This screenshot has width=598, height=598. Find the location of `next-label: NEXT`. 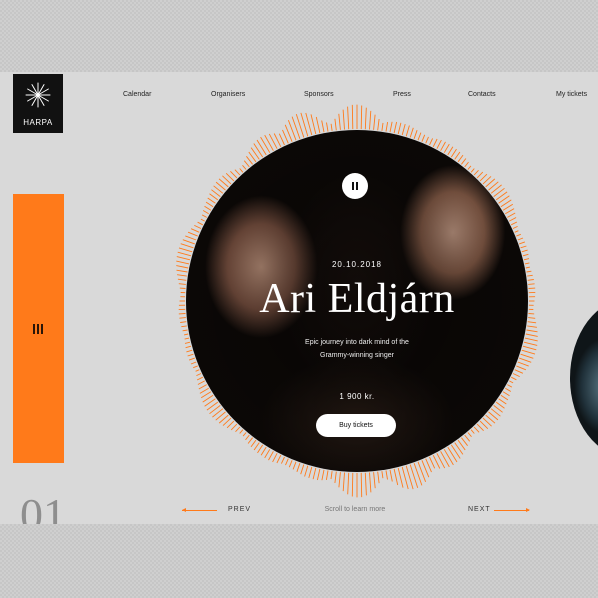

next-label: NEXT is located at coordinates (479, 509).